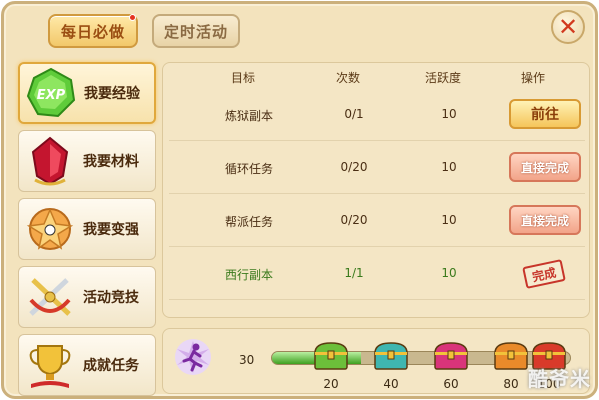  What do you see at coordinates (50, 297) in the screenshot?
I see `crossed-swords-icon` at bounding box center [50, 297].